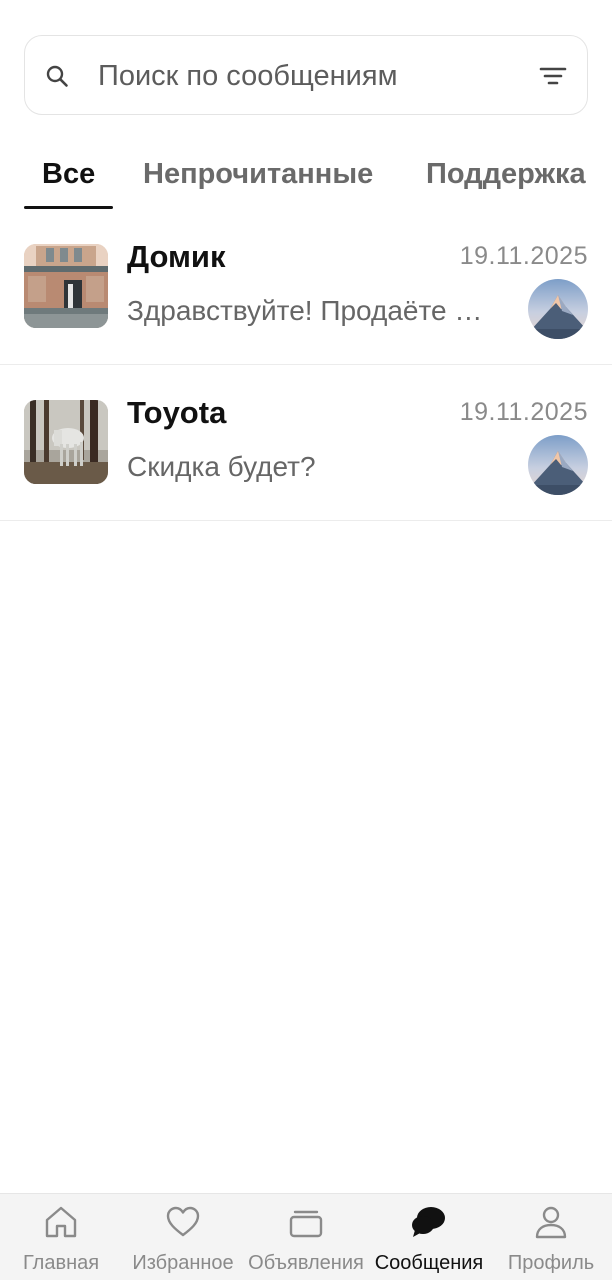  I want to click on nav-profile: Профиль, so click(551, 1237).